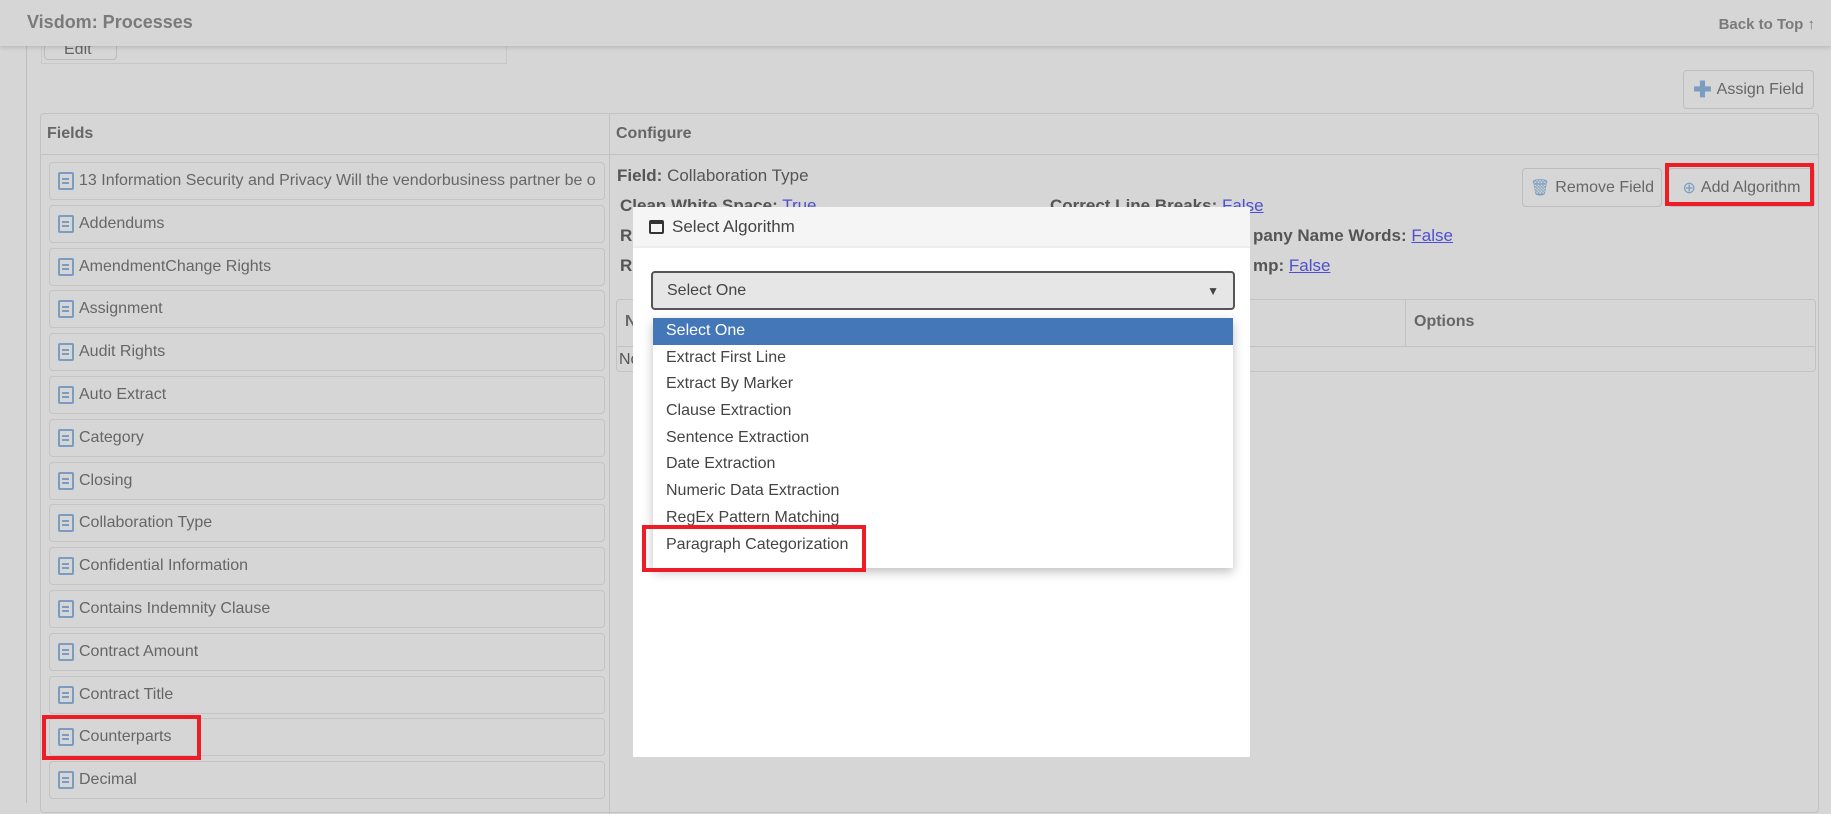  What do you see at coordinates (146, 523) in the screenshot?
I see `field-item-label: Collaboration Type` at bounding box center [146, 523].